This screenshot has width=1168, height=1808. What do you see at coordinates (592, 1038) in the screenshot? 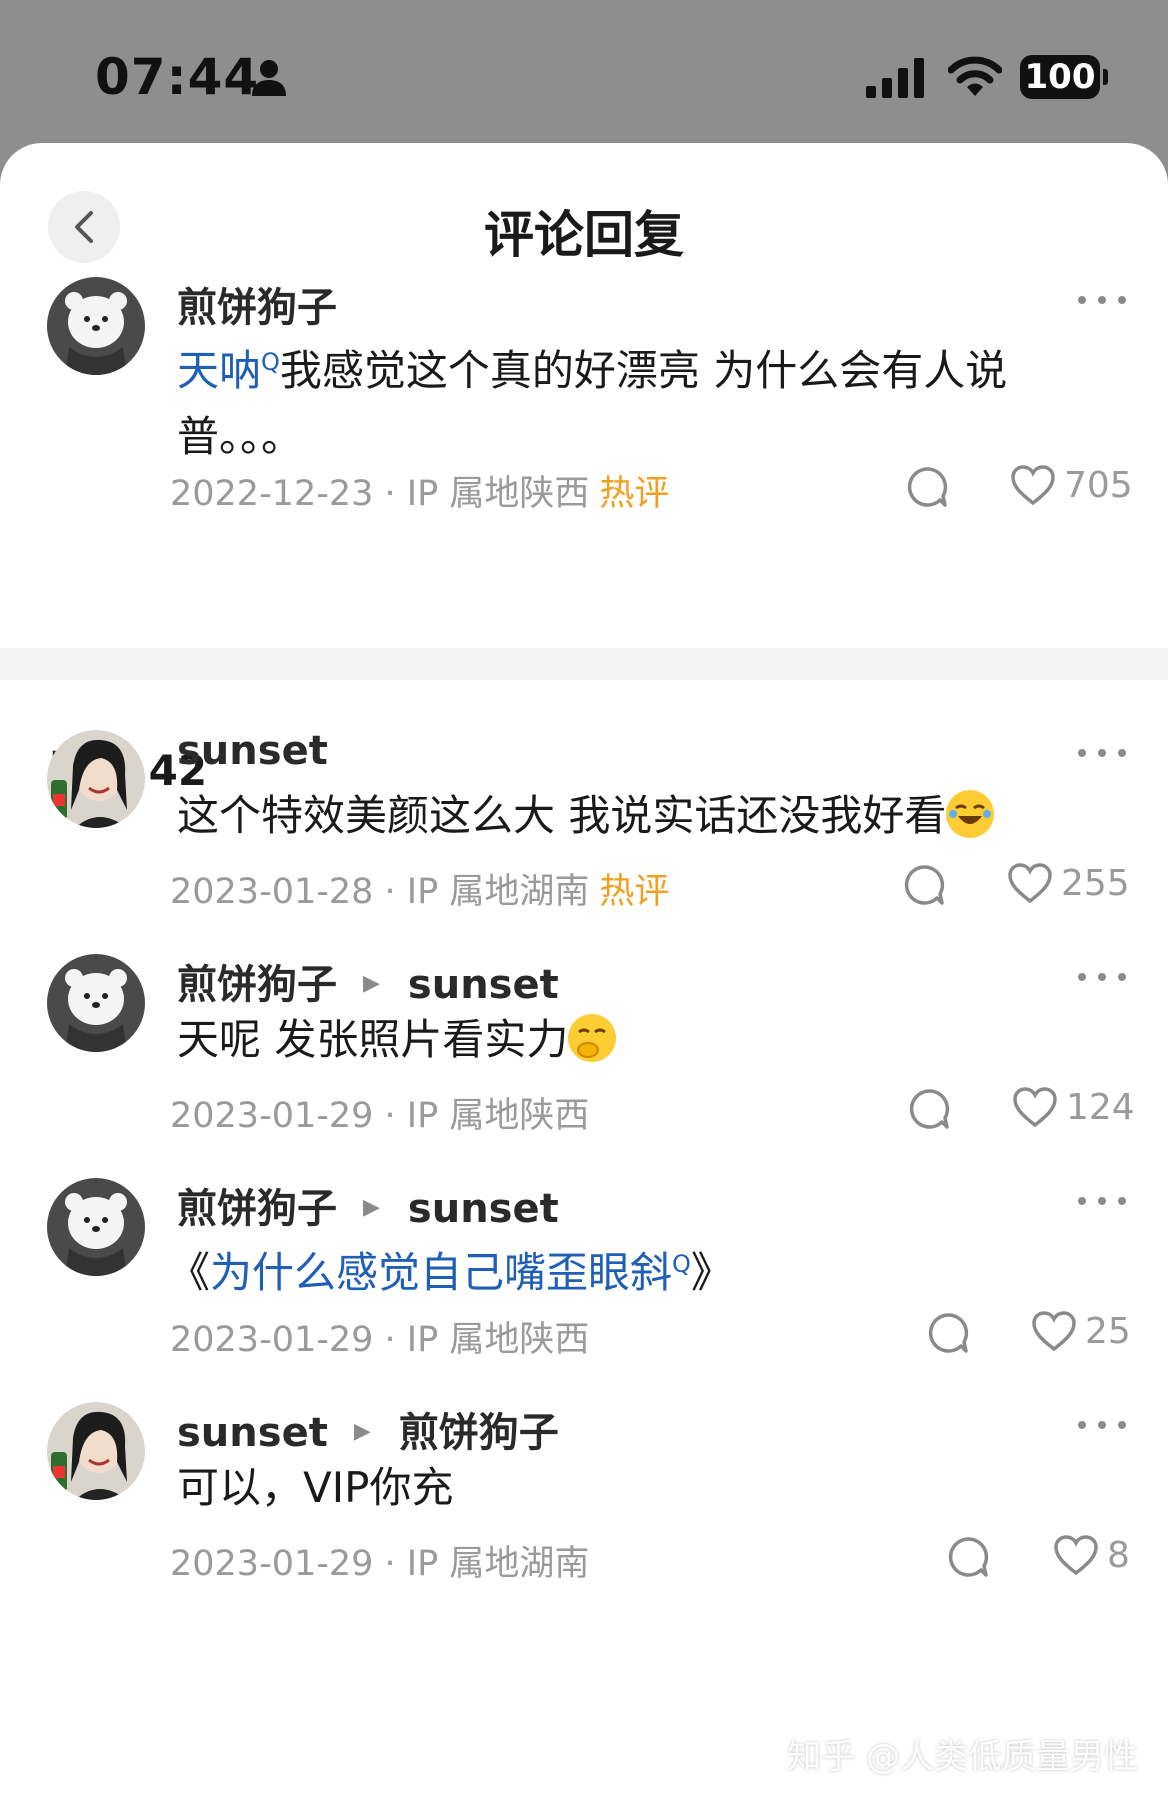
I see `smirk-emoji-icon` at bounding box center [592, 1038].